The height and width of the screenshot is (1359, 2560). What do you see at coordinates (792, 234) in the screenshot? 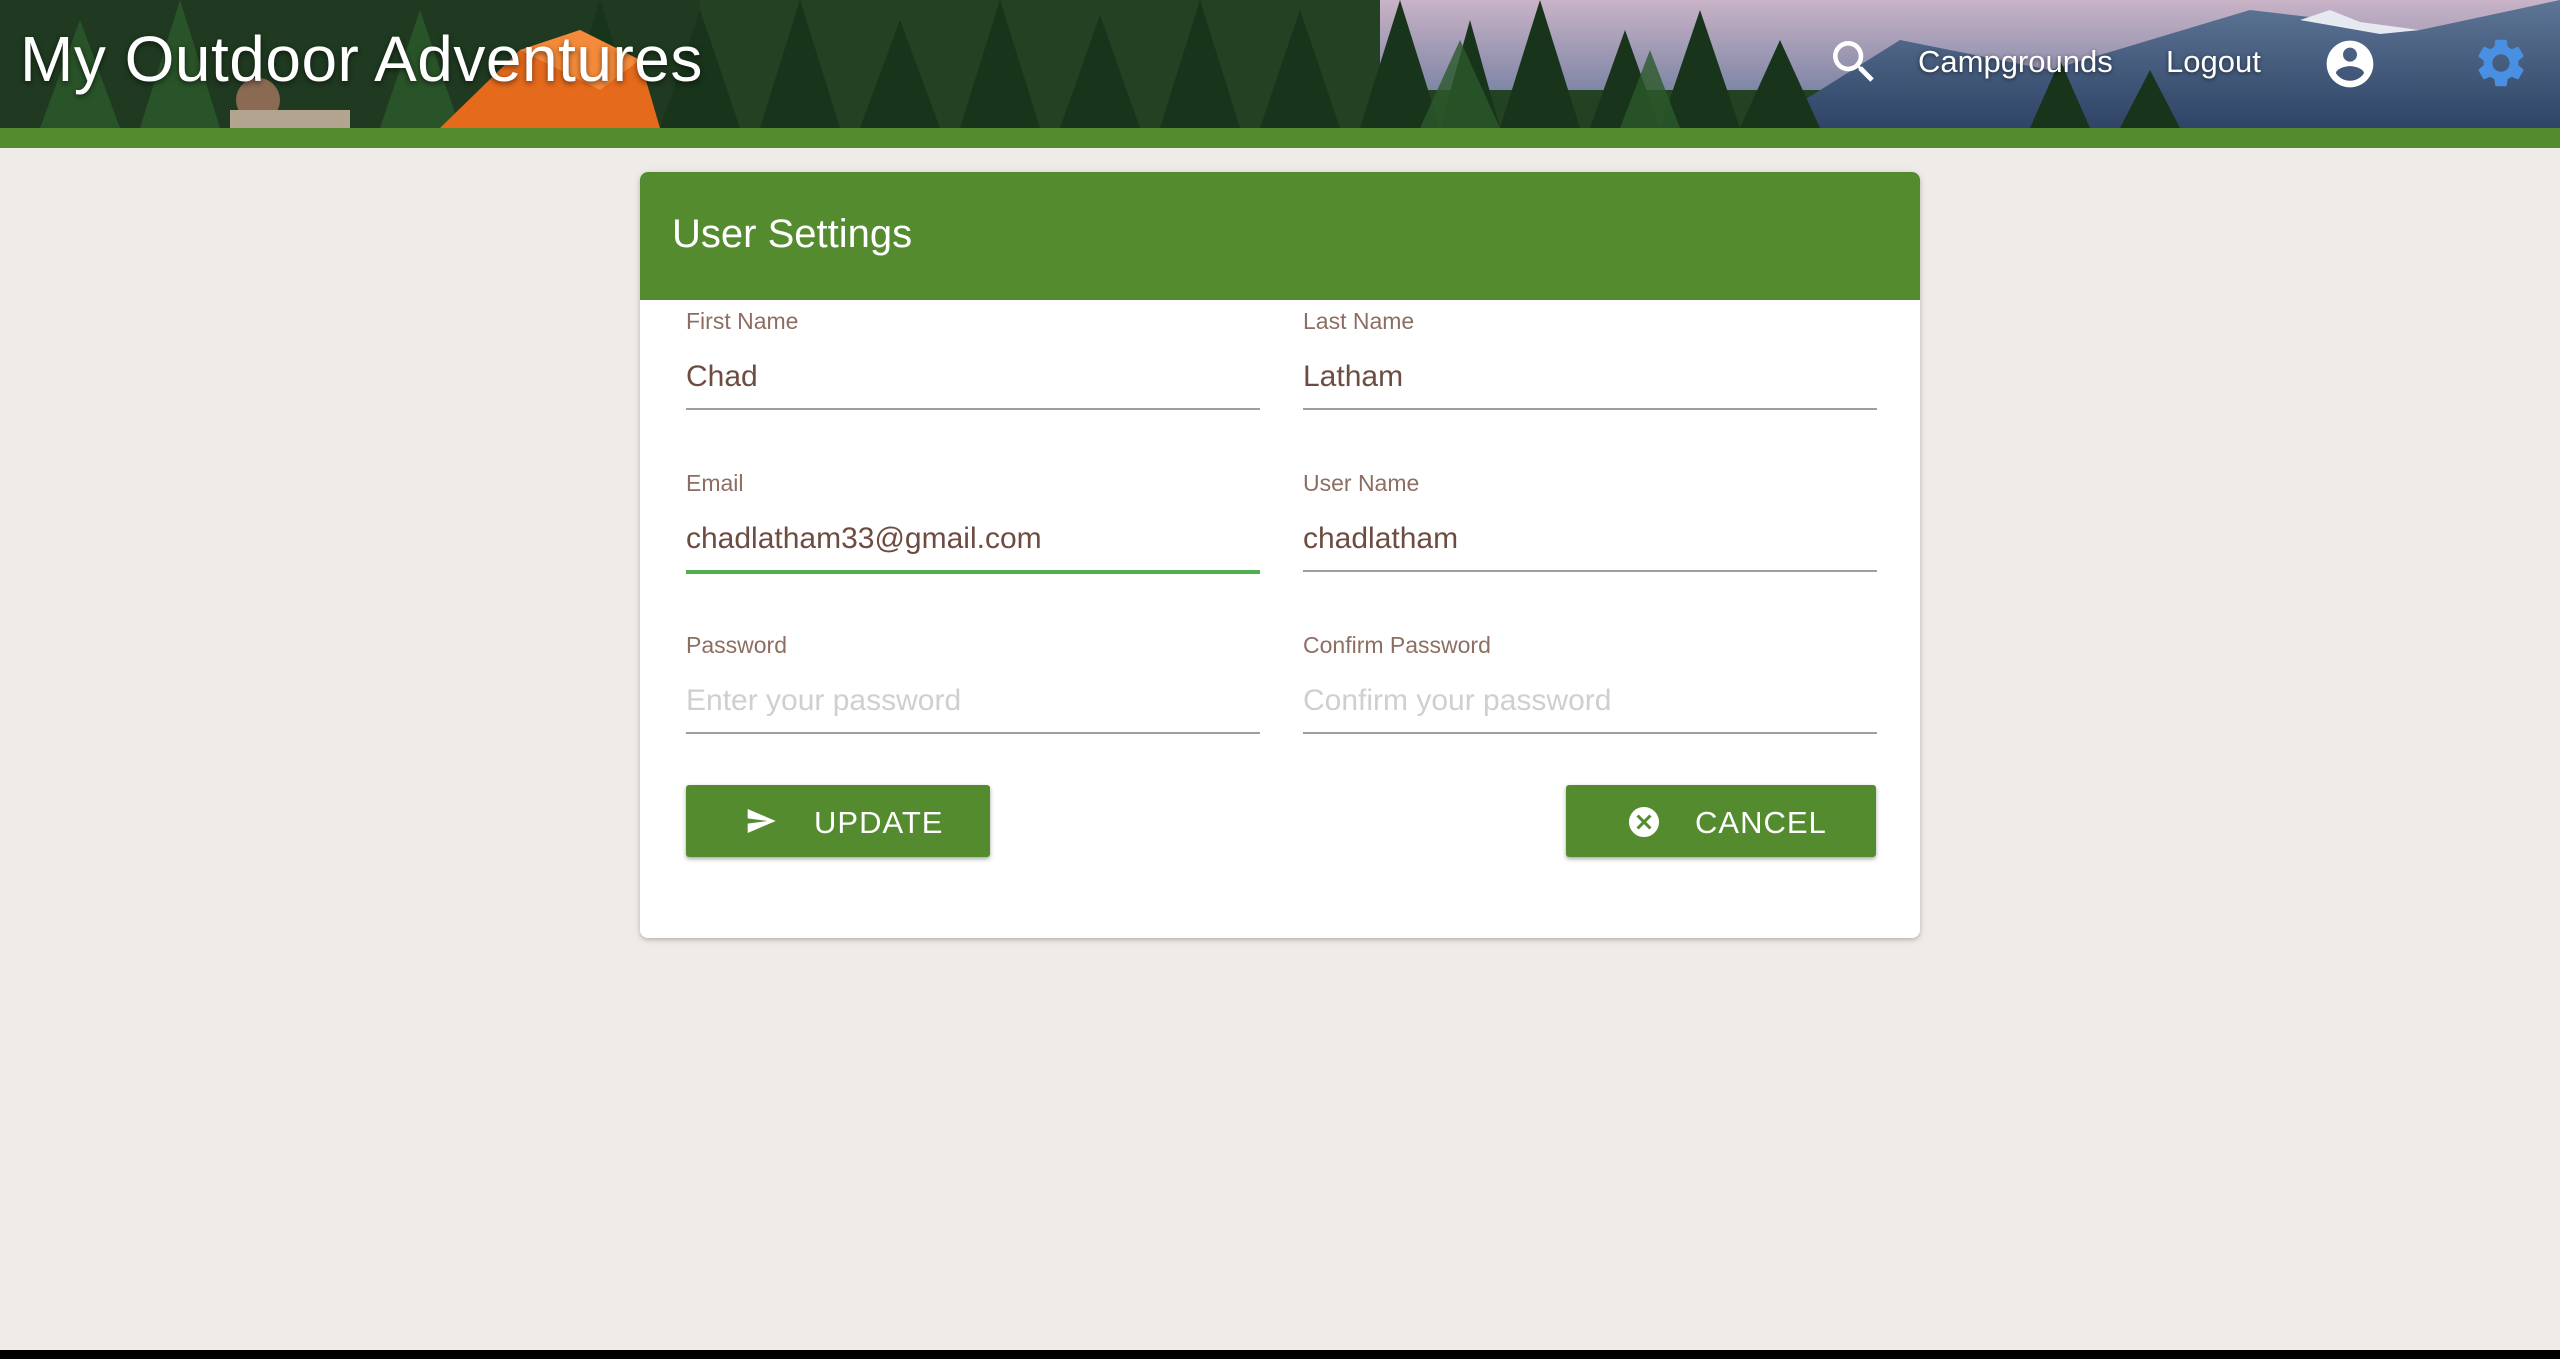
I see `card-title: User Settings` at bounding box center [792, 234].